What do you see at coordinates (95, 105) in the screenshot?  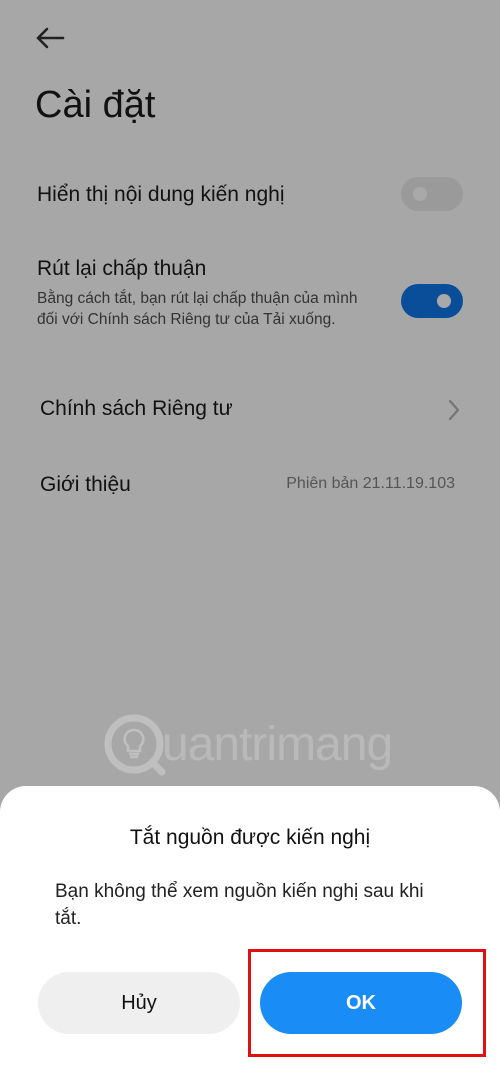 I see `page-title: Cài đặt` at bounding box center [95, 105].